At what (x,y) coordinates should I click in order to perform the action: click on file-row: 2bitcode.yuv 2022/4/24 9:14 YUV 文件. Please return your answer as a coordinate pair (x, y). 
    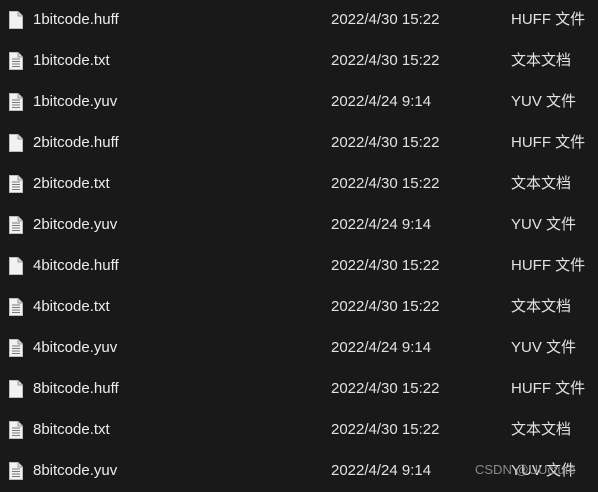
    Looking at the image, I should click on (299, 225).